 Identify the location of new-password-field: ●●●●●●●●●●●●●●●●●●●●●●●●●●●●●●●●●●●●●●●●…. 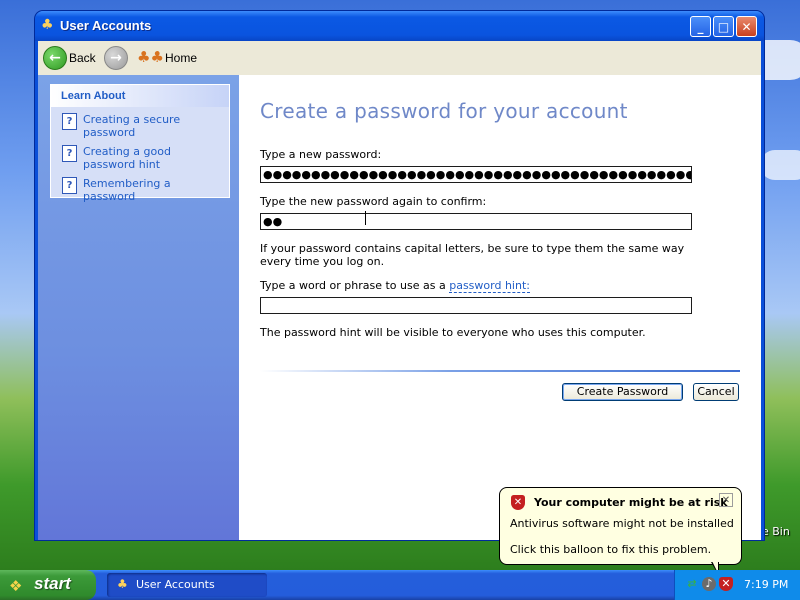
(476, 174).